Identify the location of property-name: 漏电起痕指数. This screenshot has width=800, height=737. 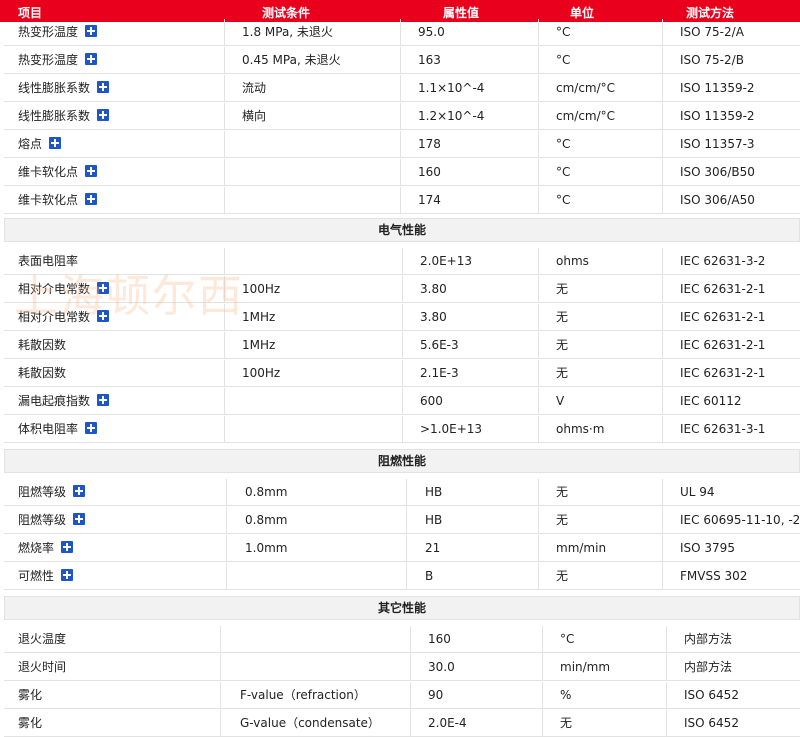
(64, 401).